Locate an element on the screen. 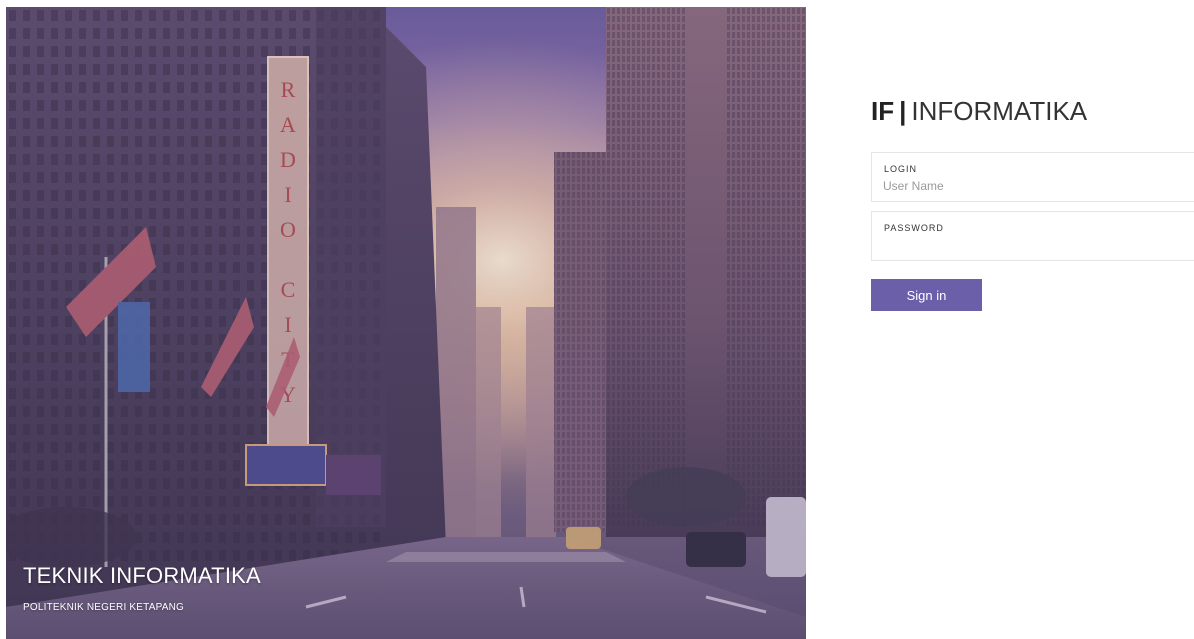 This screenshot has height=639, width=1194. brand-heading: IF | INFORMATIKA is located at coordinates (979, 111).